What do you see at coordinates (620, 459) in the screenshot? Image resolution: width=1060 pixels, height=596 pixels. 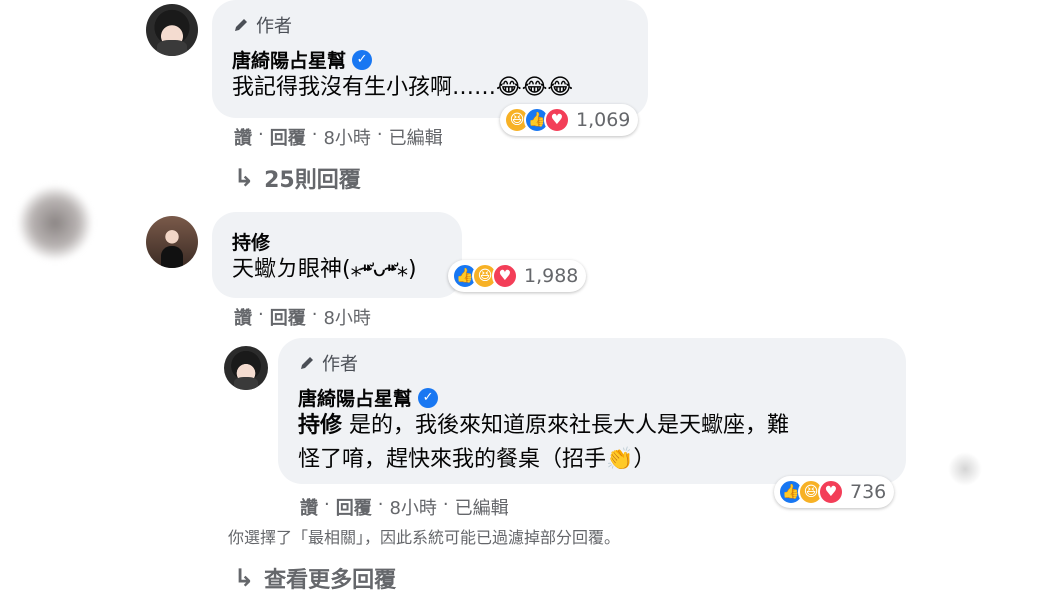 I see `clapping-hands-icon: 👏` at bounding box center [620, 459].